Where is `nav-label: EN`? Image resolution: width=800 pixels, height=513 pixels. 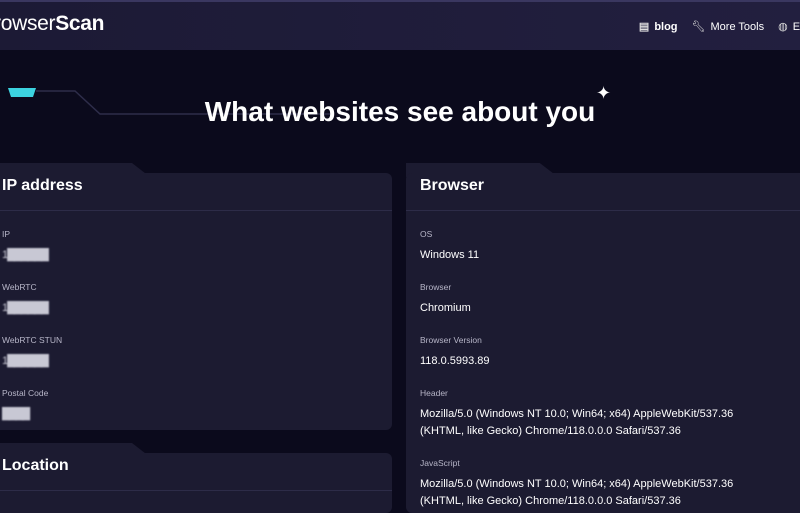 nav-label: EN is located at coordinates (796, 27).